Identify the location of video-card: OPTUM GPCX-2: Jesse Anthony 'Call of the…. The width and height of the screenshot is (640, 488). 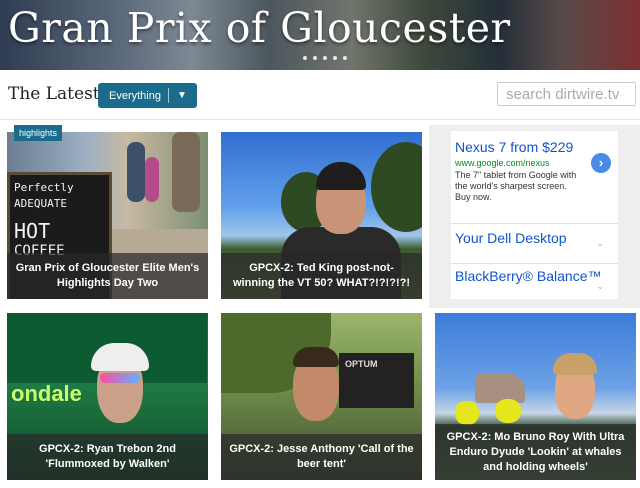
(321, 396).